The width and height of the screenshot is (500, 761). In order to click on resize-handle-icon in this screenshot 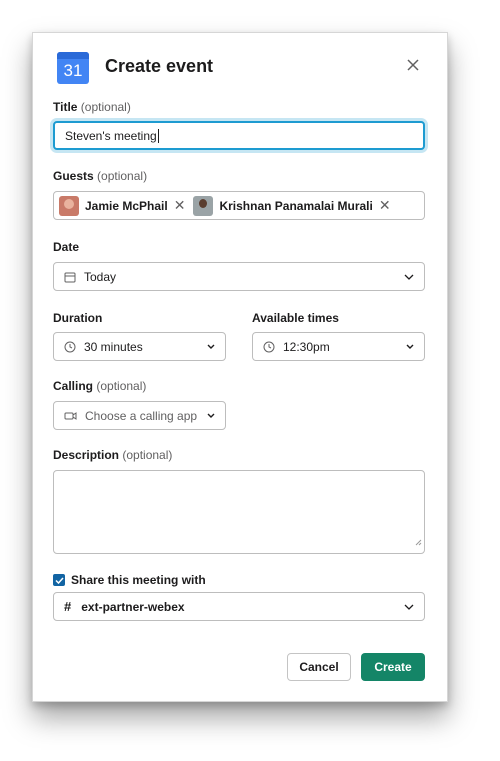, I will do `click(418, 542)`.